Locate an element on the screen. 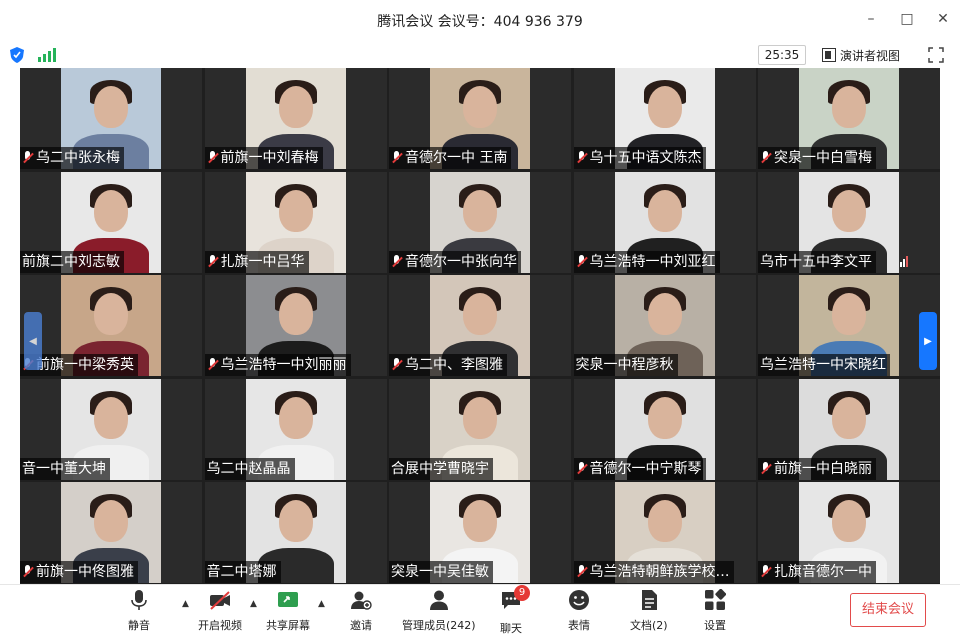 This screenshot has width=960, height=640. participant-tile: 突泉一中程彦秋 is located at coordinates (664, 325).